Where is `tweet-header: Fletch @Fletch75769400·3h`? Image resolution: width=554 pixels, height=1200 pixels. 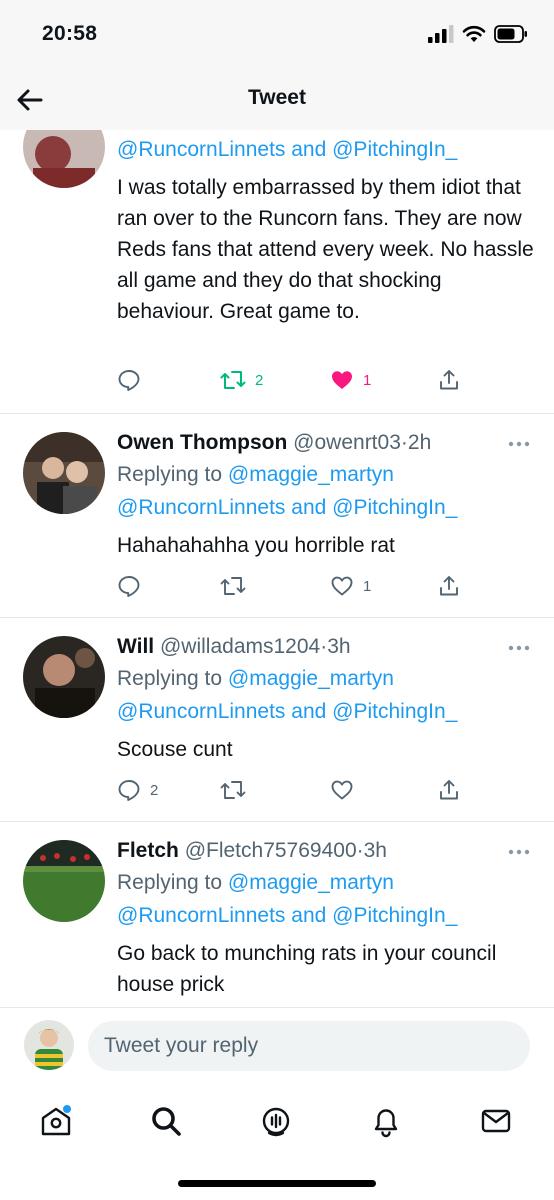
tweet-header: Fletch @Fletch75769400·3h is located at coordinates (326, 851).